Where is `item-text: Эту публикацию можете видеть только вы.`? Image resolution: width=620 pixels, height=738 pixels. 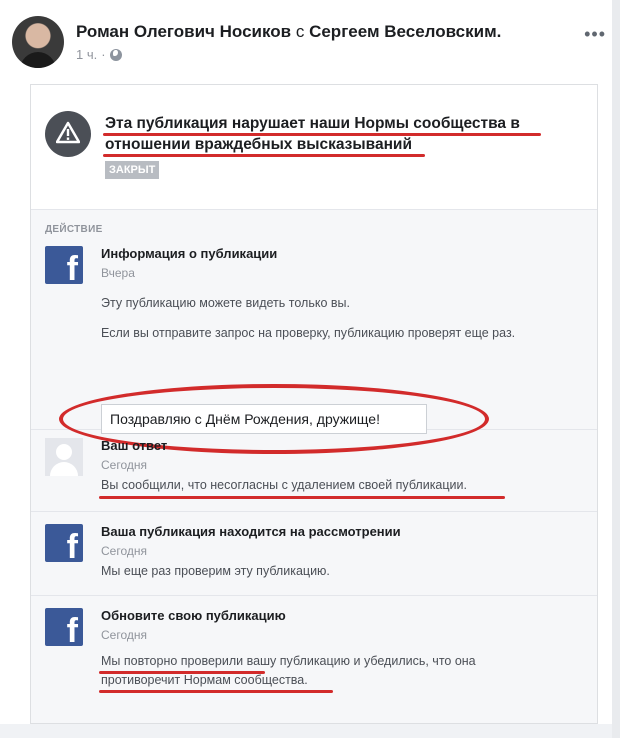
item-text: Эту публикацию можете видеть только вы. is located at coordinates (225, 303).